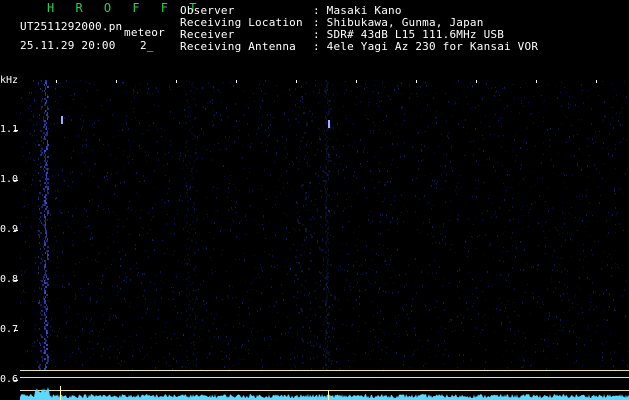 Image resolution: width=629 pixels, height=400 pixels. What do you see at coordinates (9, 80) in the screenshot?
I see `y-axis-unit: kHz` at bounding box center [9, 80].